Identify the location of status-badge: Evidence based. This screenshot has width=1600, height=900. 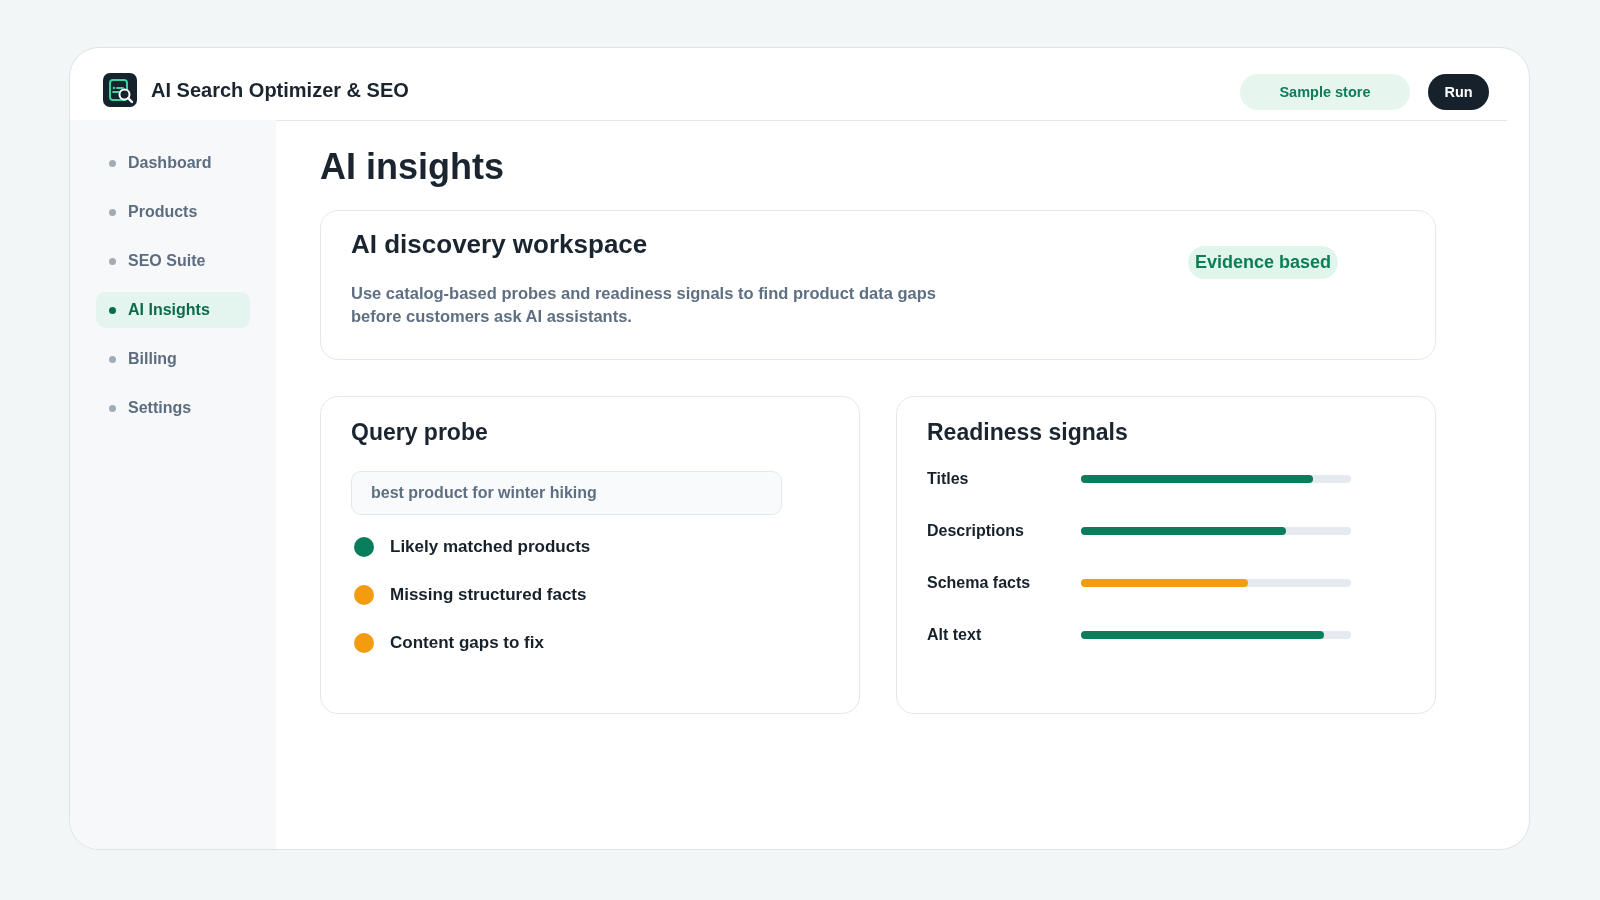
(1262, 262).